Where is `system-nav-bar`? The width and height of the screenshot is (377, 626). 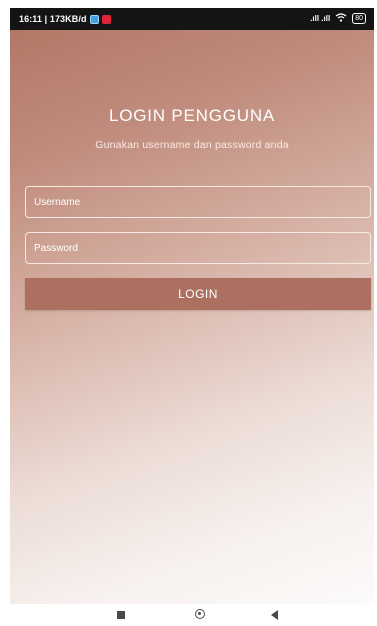
system-nav-bar is located at coordinates (188, 615).